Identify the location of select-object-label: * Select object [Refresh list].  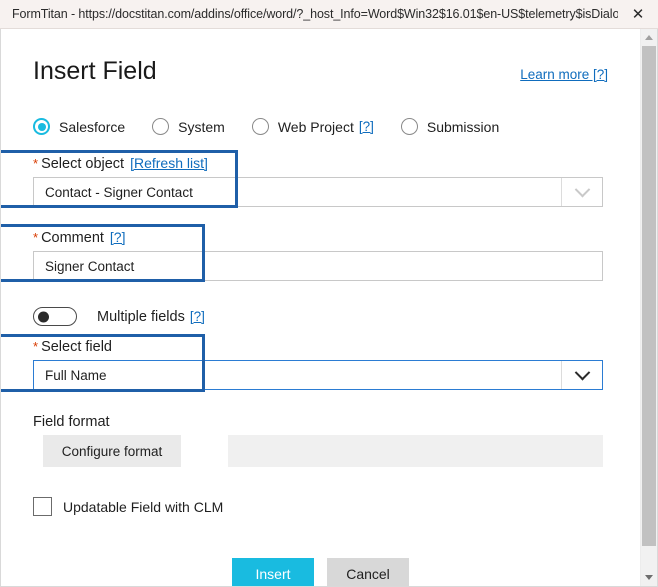
(320, 163).